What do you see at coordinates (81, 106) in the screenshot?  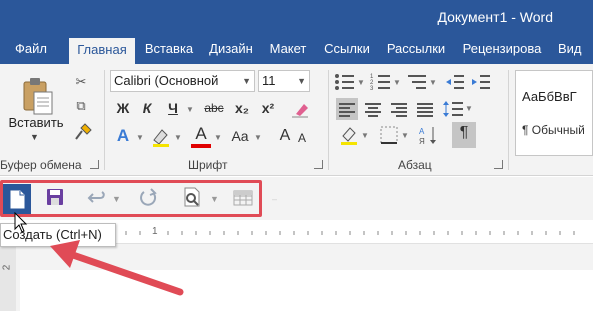 I see `copy-icon: ⧉` at bounding box center [81, 106].